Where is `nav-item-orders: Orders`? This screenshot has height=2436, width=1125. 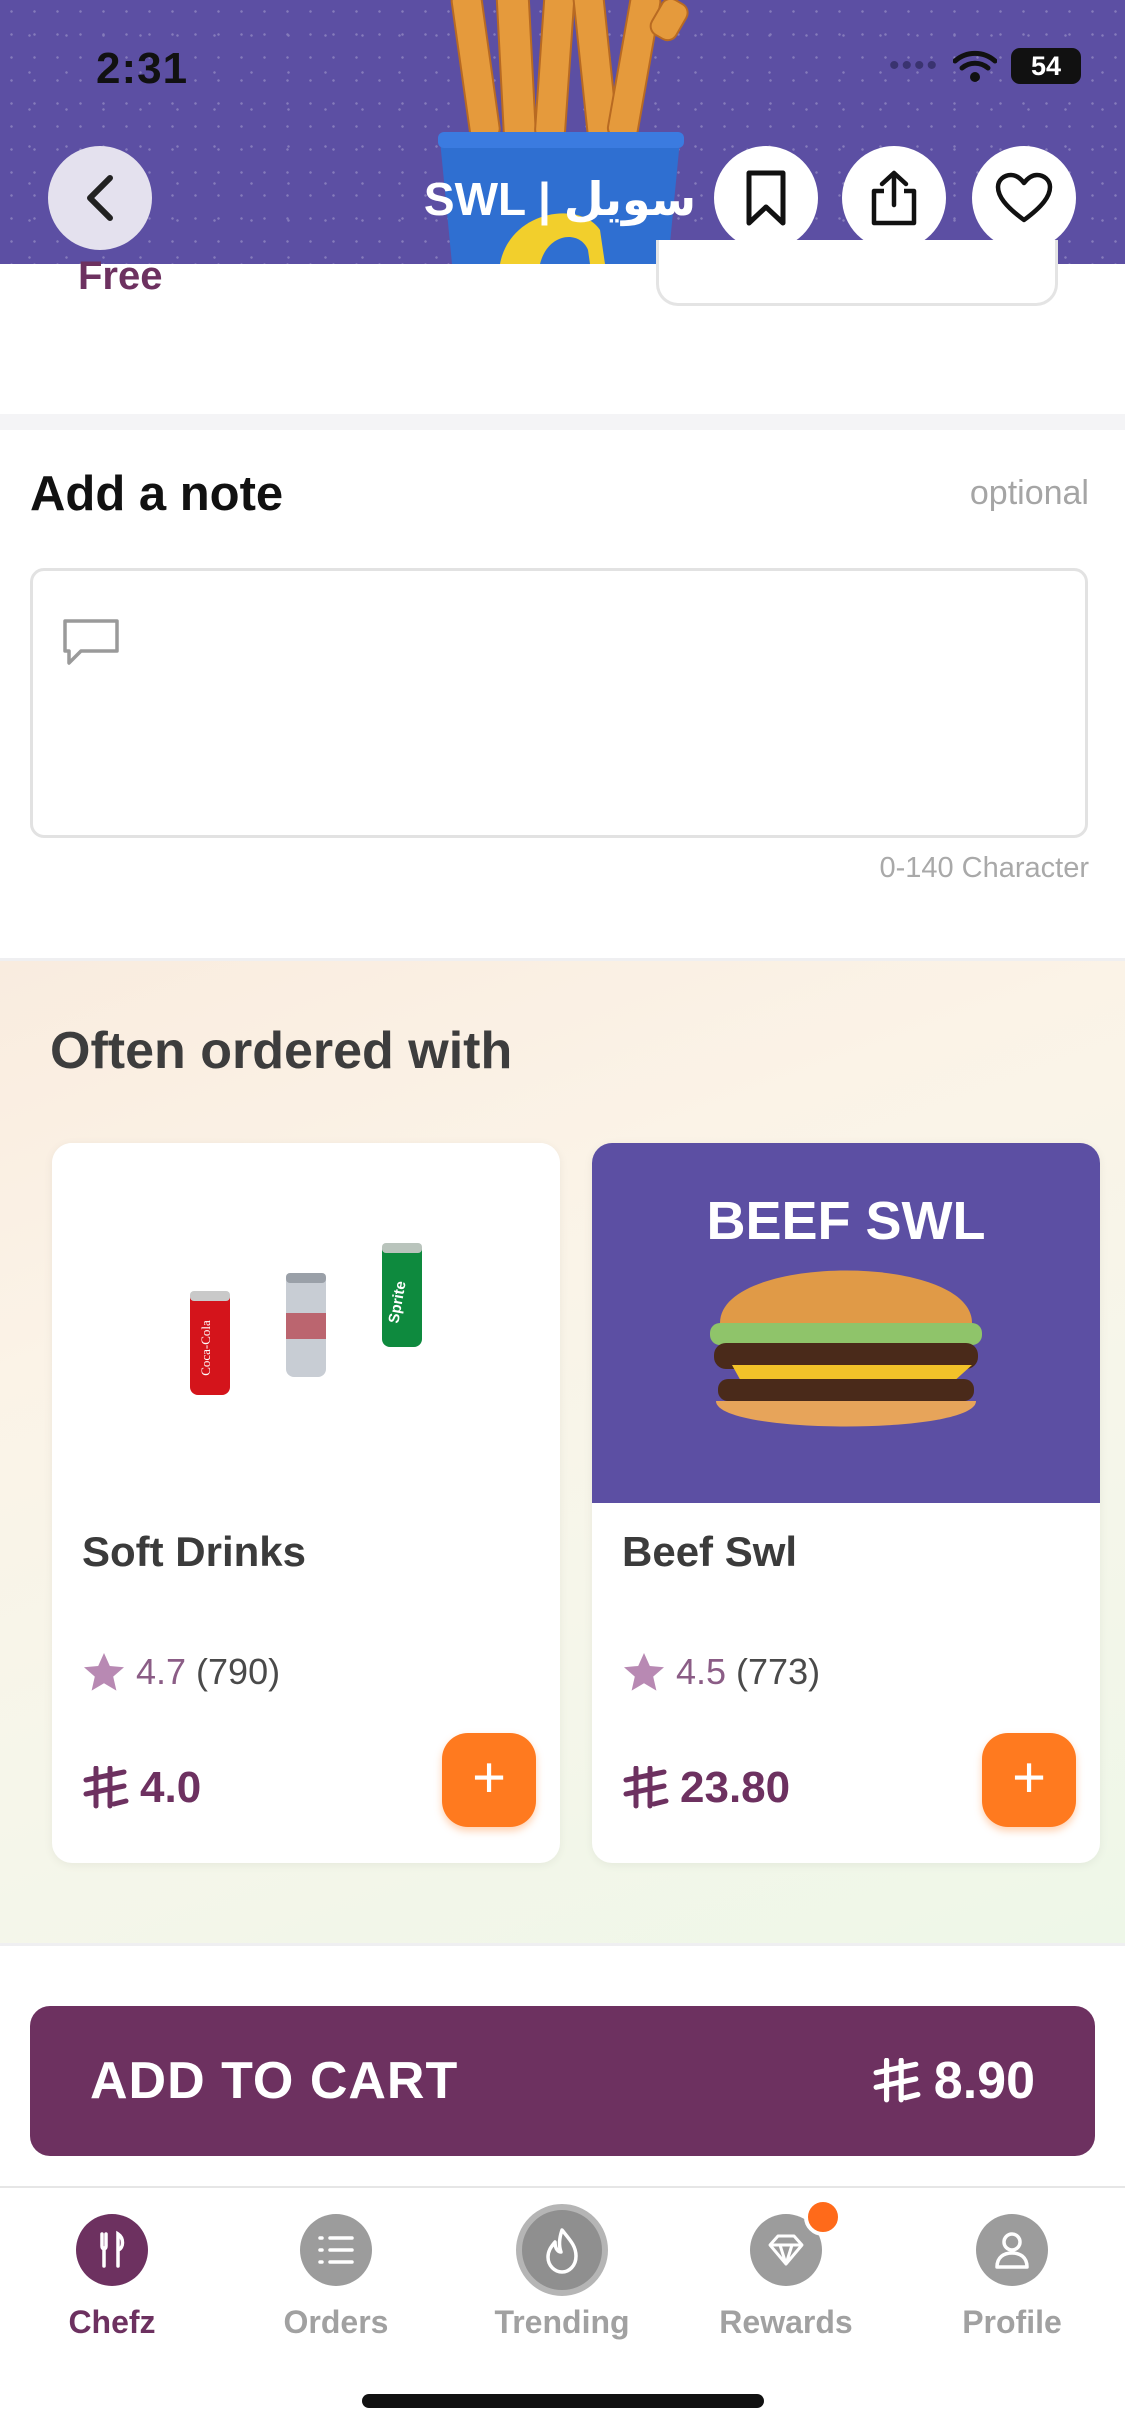 nav-item-orders: Orders is located at coordinates (336, 2277).